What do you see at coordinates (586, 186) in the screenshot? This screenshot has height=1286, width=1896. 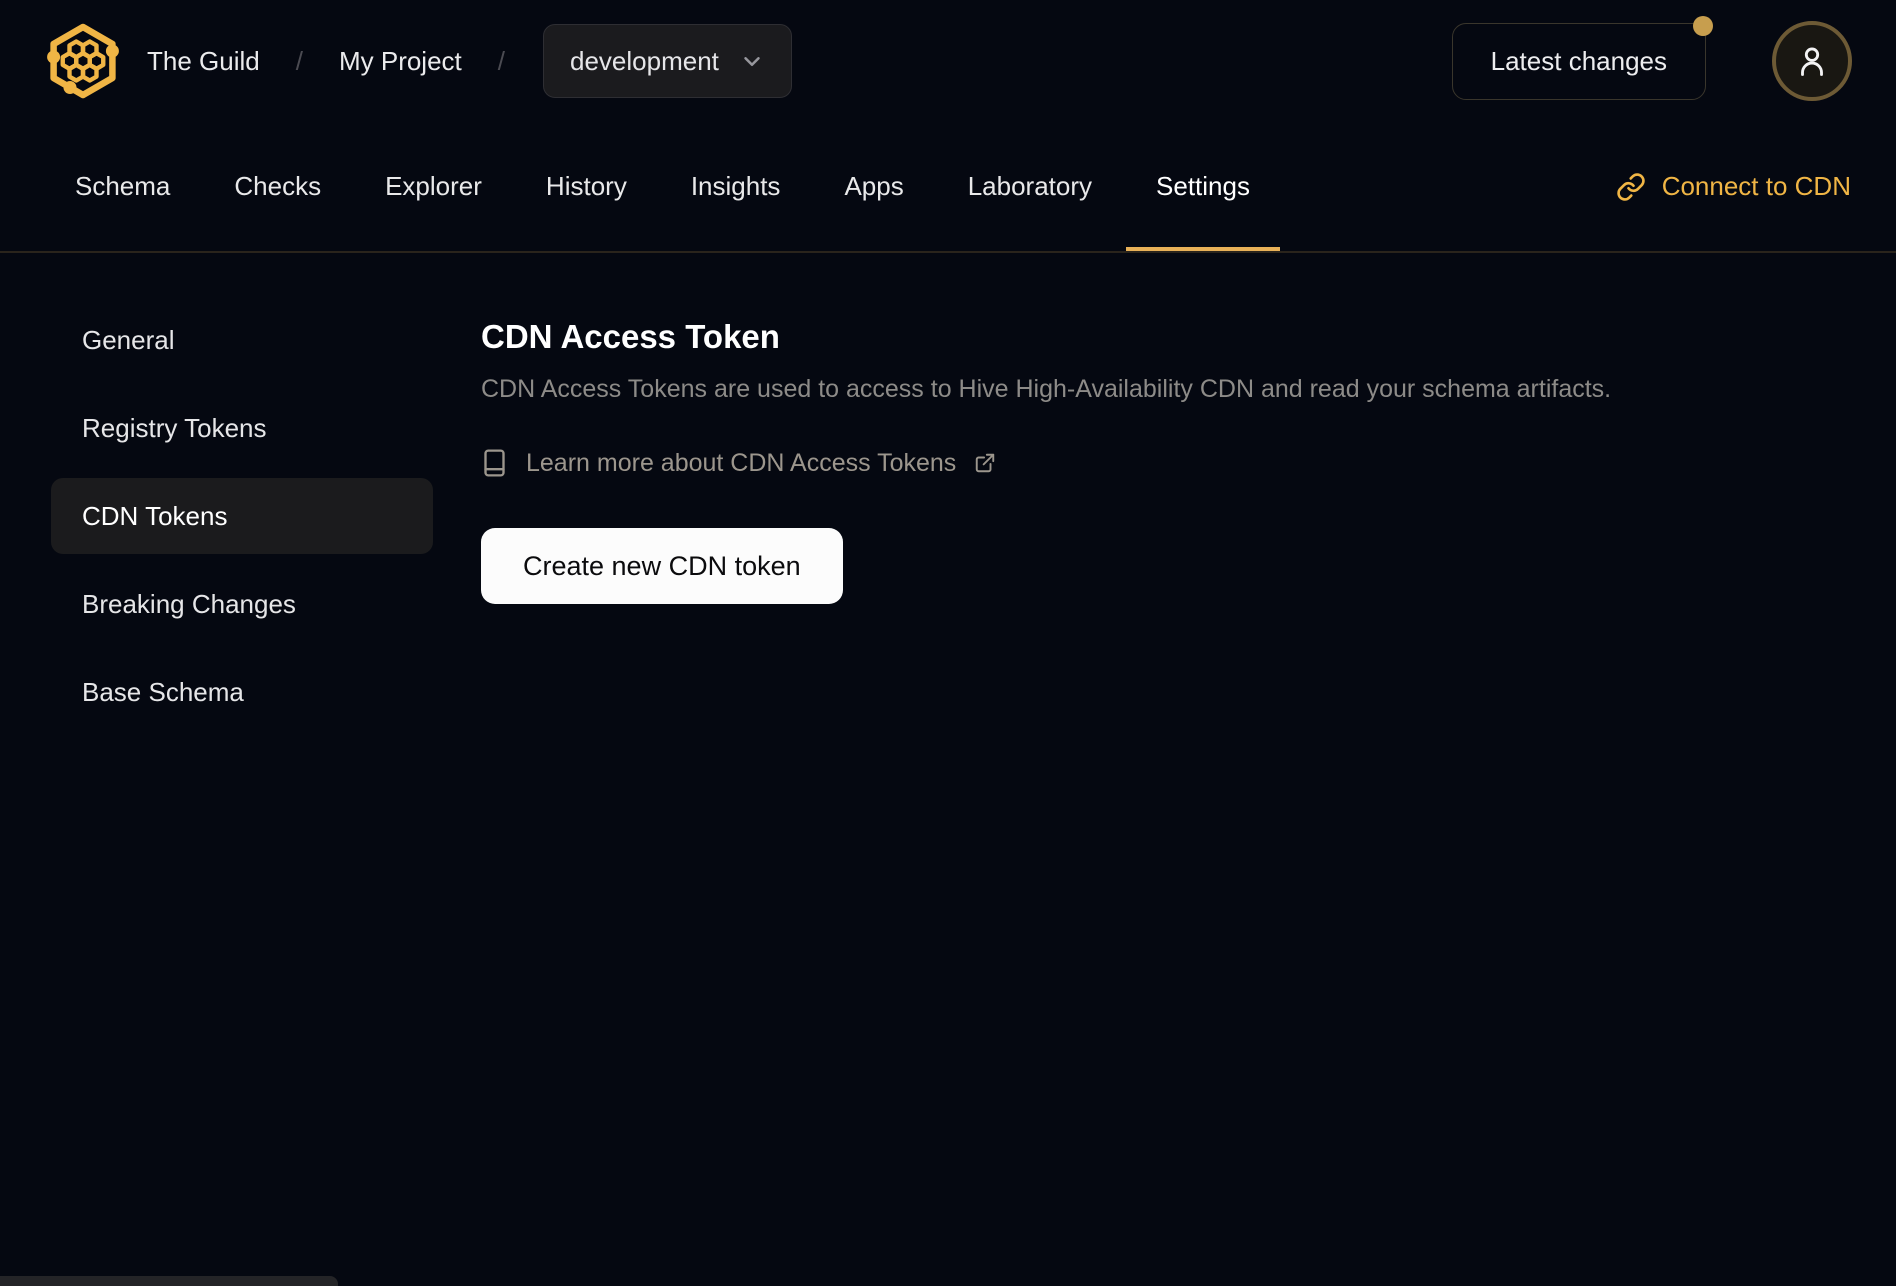 I see `tab-history: History` at bounding box center [586, 186].